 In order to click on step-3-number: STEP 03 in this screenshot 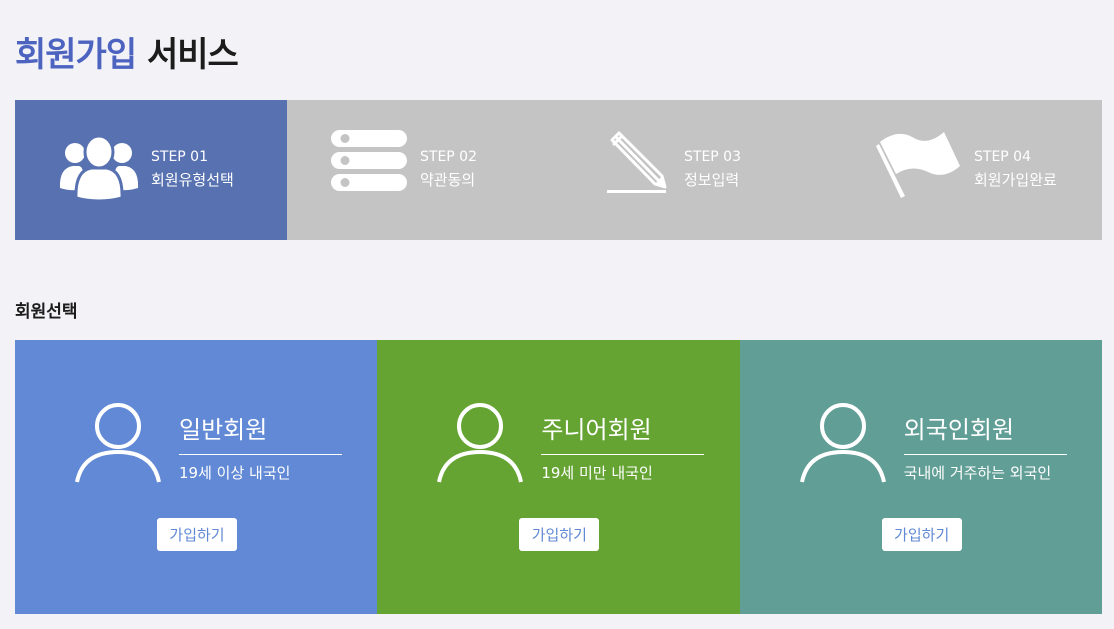, I will do `click(712, 157)`.